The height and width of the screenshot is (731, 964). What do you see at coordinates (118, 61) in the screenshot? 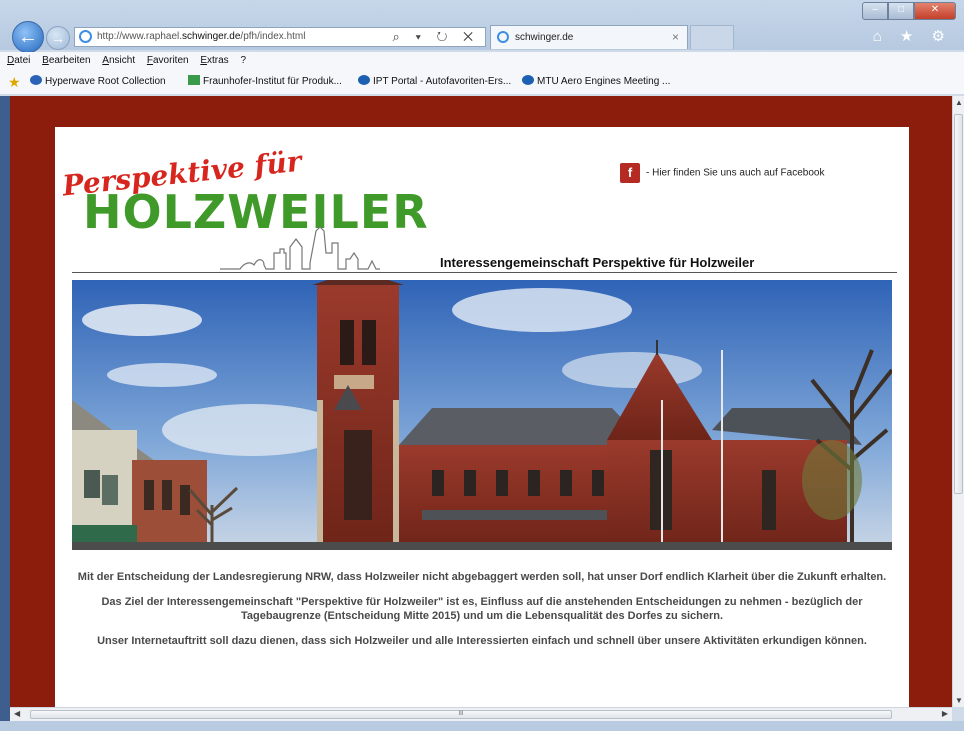
I see `menu-ansicht: Ansicht` at bounding box center [118, 61].